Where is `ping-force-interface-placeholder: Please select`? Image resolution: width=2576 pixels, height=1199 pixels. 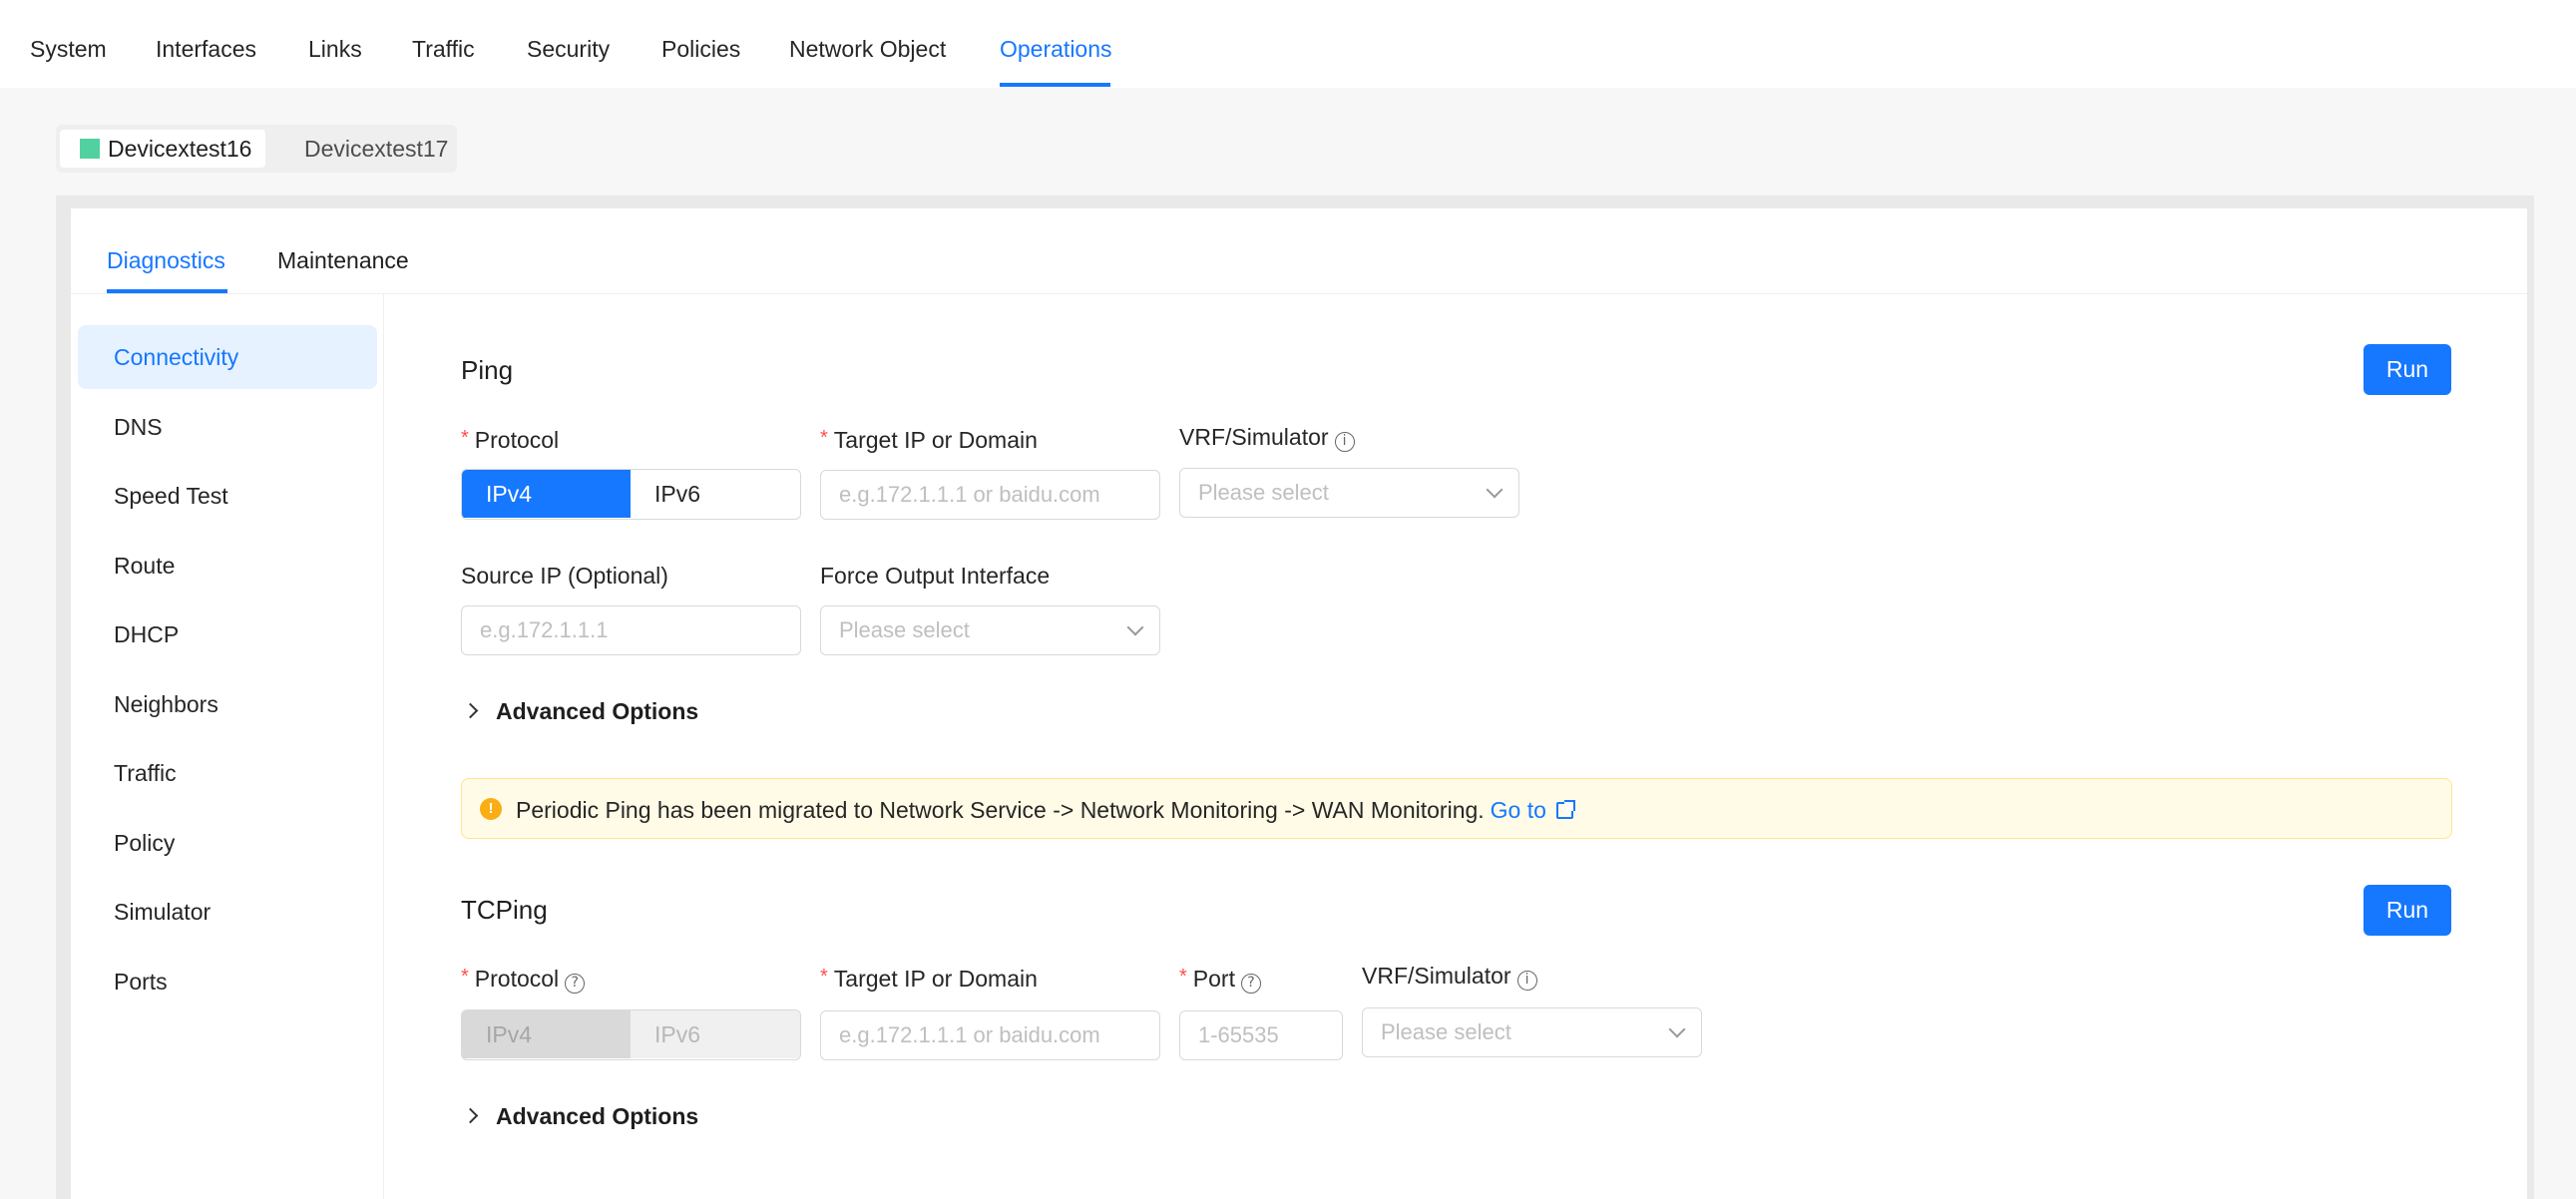 ping-force-interface-placeholder: Please select is located at coordinates (904, 629).